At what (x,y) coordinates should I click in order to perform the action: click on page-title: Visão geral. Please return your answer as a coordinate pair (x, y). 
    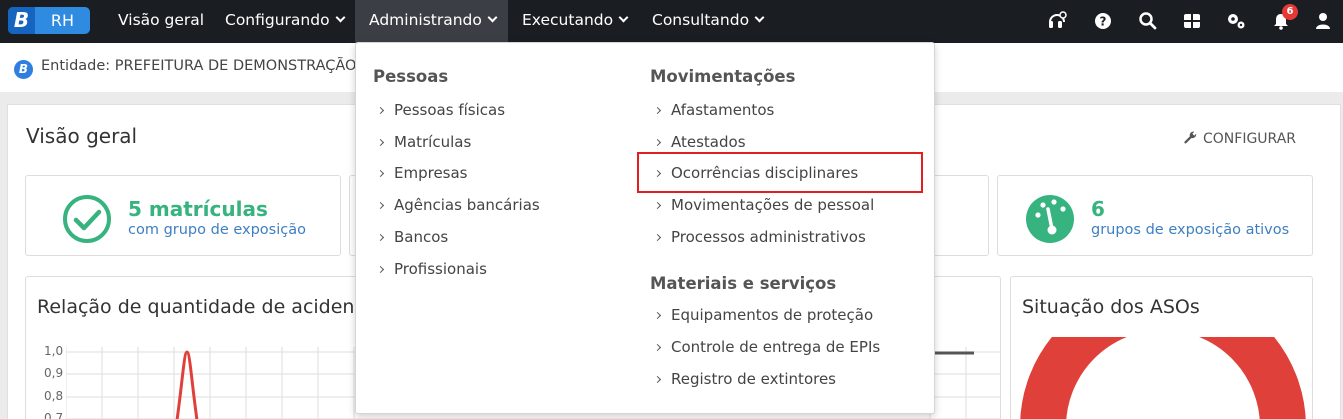
    Looking at the image, I should click on (82, 136).